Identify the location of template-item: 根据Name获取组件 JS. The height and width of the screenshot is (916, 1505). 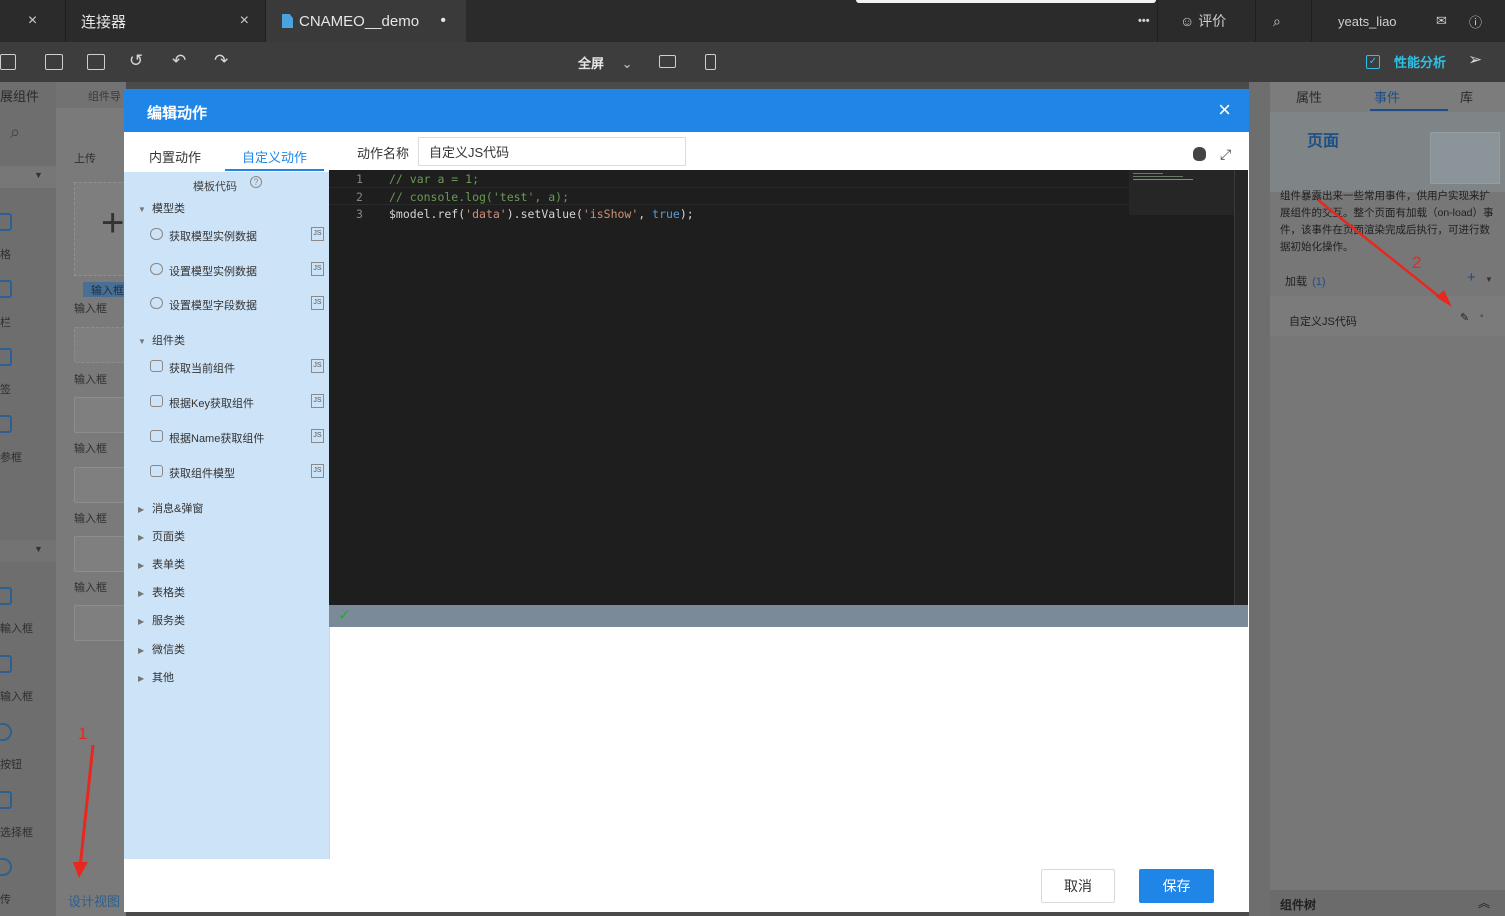
(237, 437).